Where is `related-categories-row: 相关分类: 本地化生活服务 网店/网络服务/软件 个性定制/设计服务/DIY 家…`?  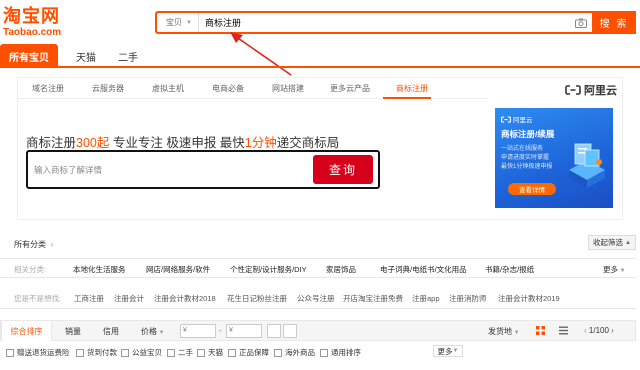 related-categories-row: 相关分类: 本地化生活服务 网店/网络服务/软件 个性定制/设计服务/DIY 家… is located at coordinates (318, 268).